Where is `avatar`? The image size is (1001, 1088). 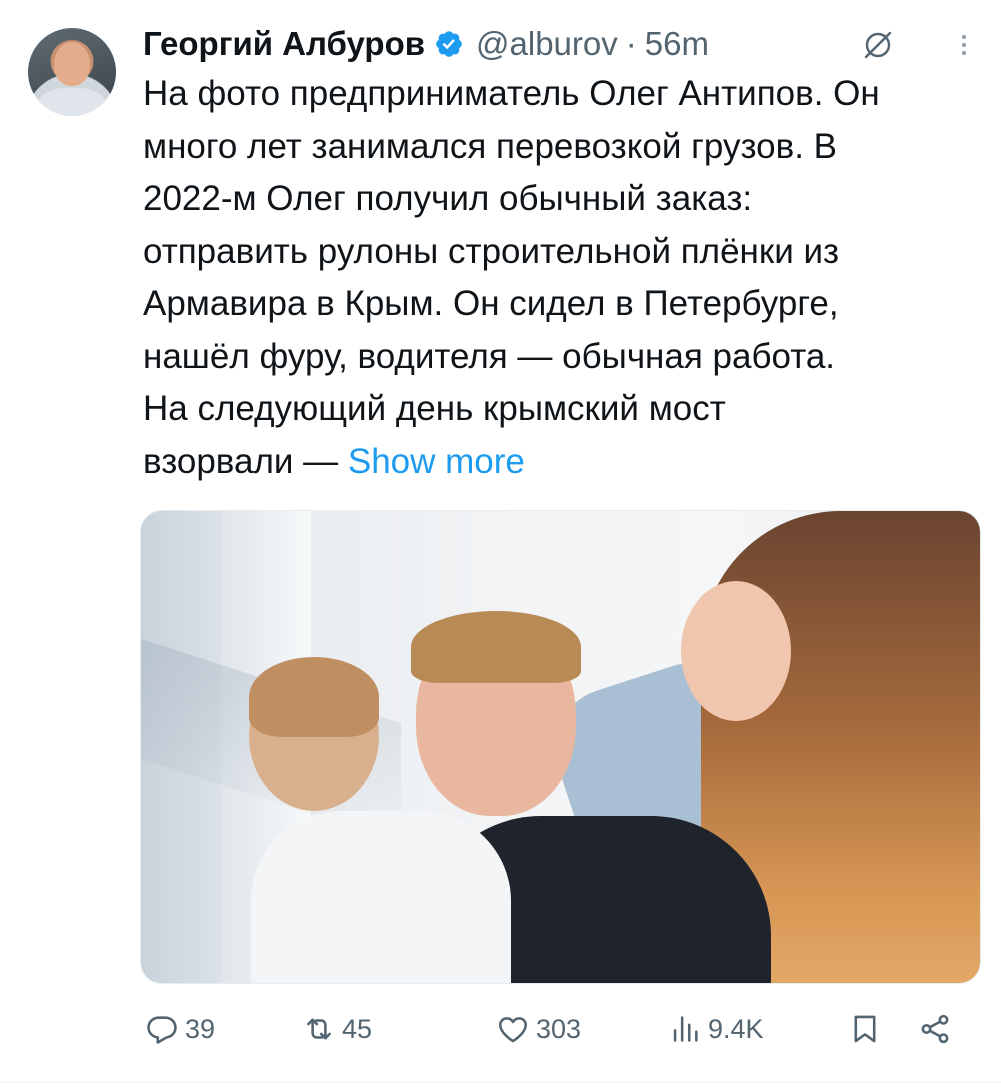 avatar is located at coordinates (72, 72).